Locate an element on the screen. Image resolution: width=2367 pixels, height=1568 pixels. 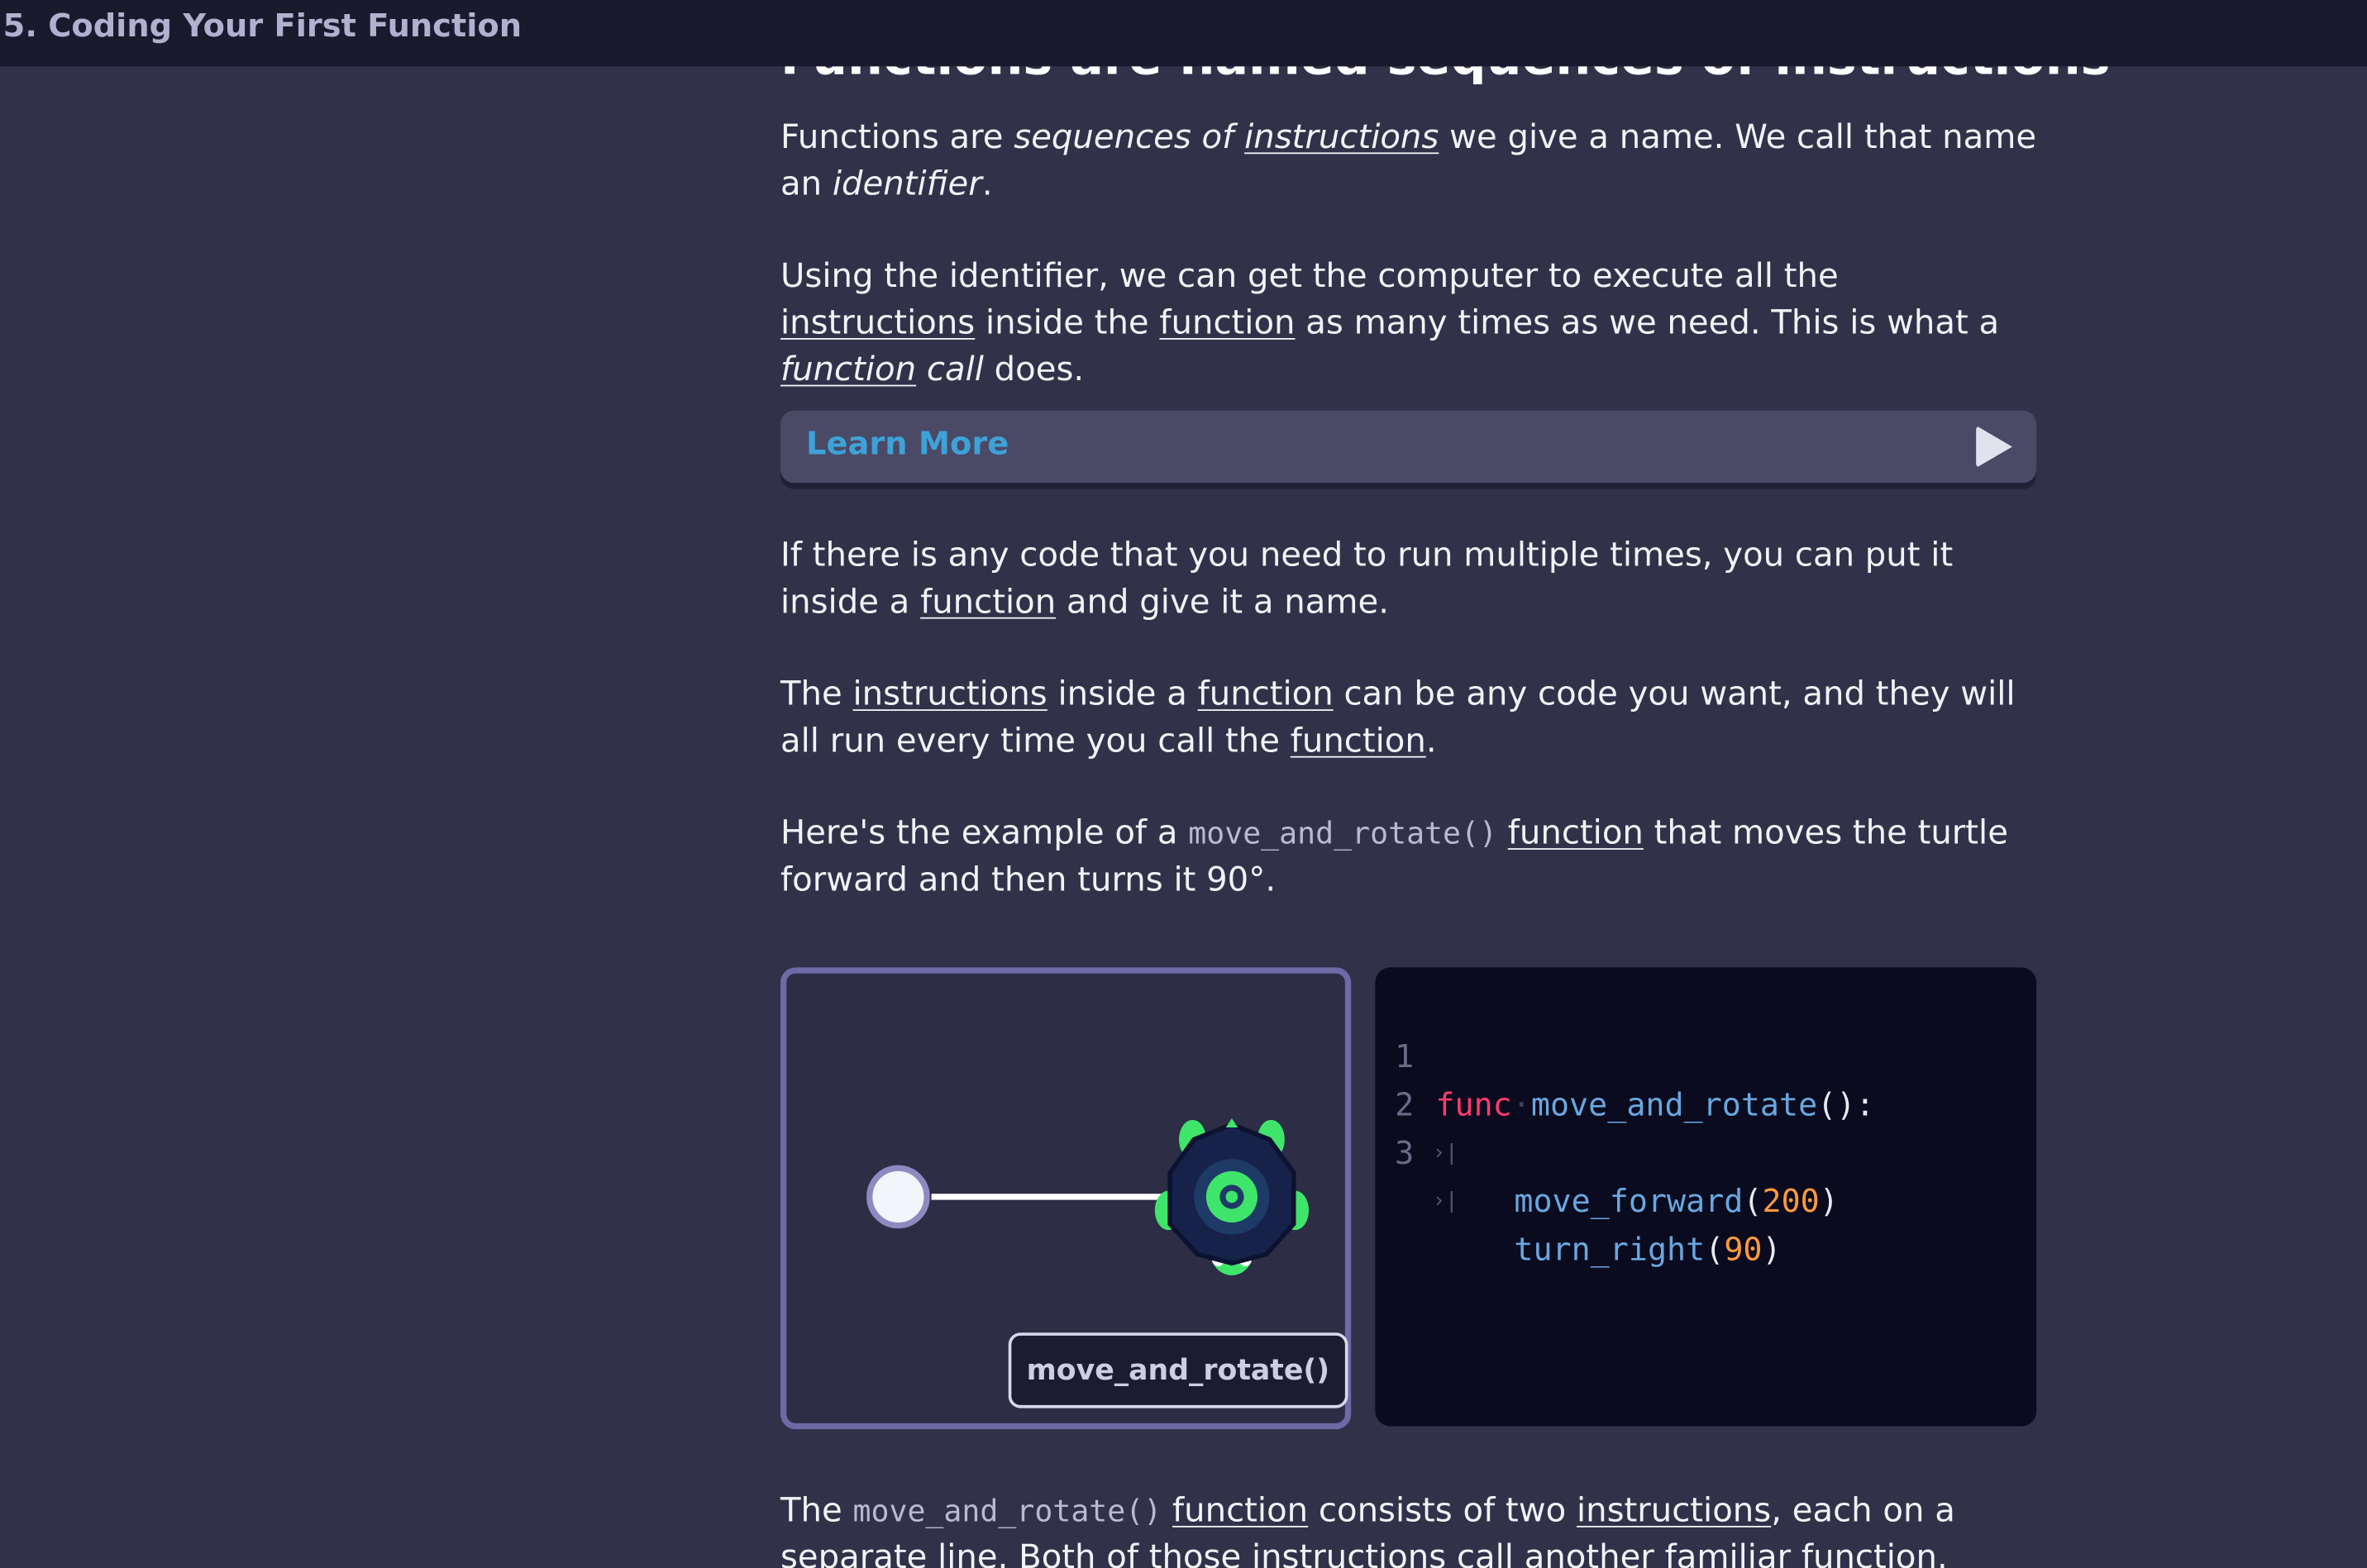
play-icon is located at coordinates (1994, 447).